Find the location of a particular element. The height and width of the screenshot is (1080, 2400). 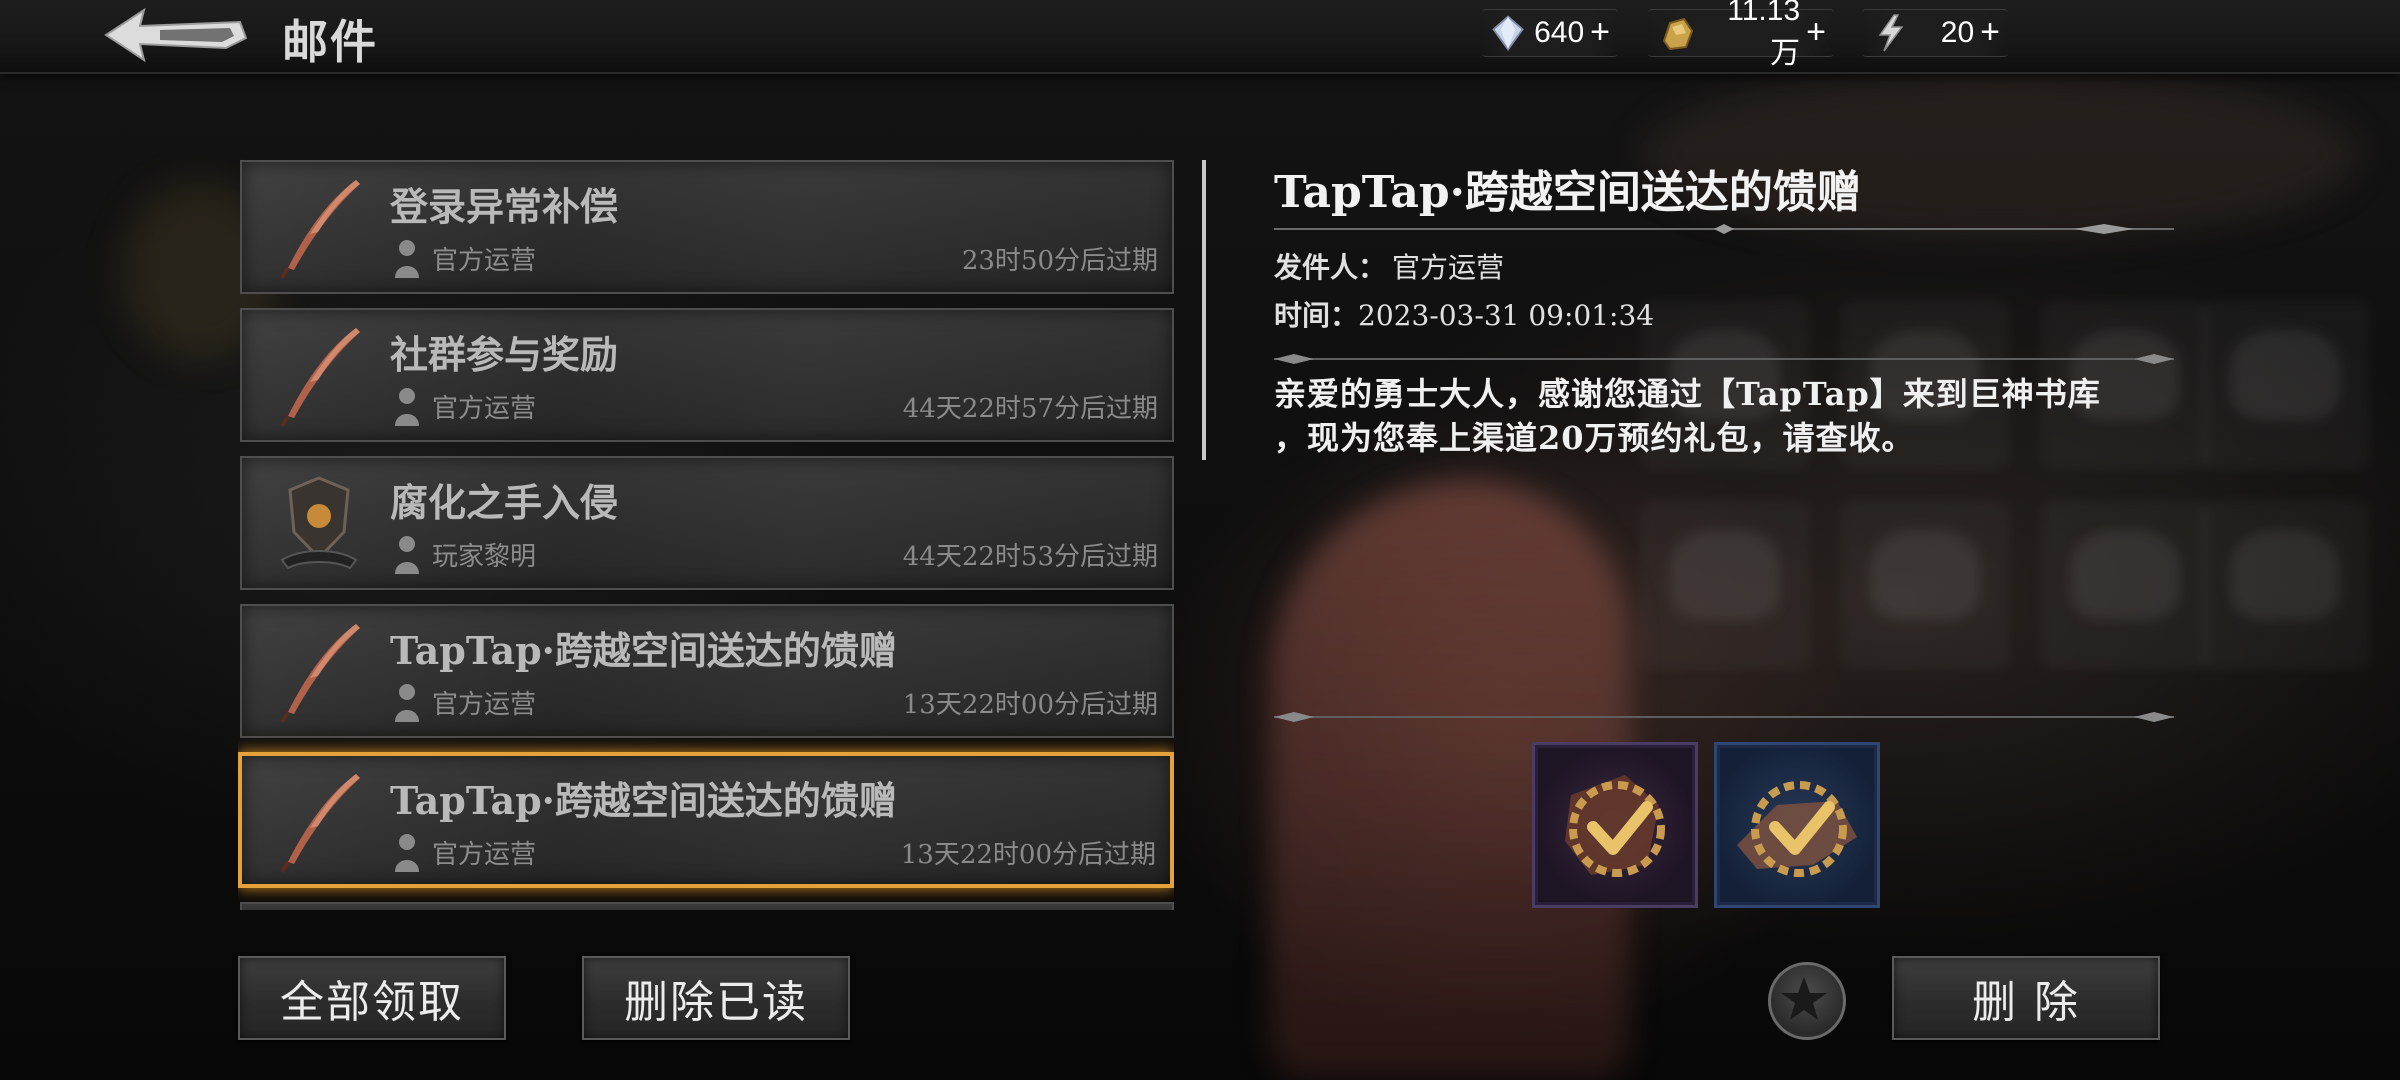

time-label: 时间： is located at coordinates (1316, 315).